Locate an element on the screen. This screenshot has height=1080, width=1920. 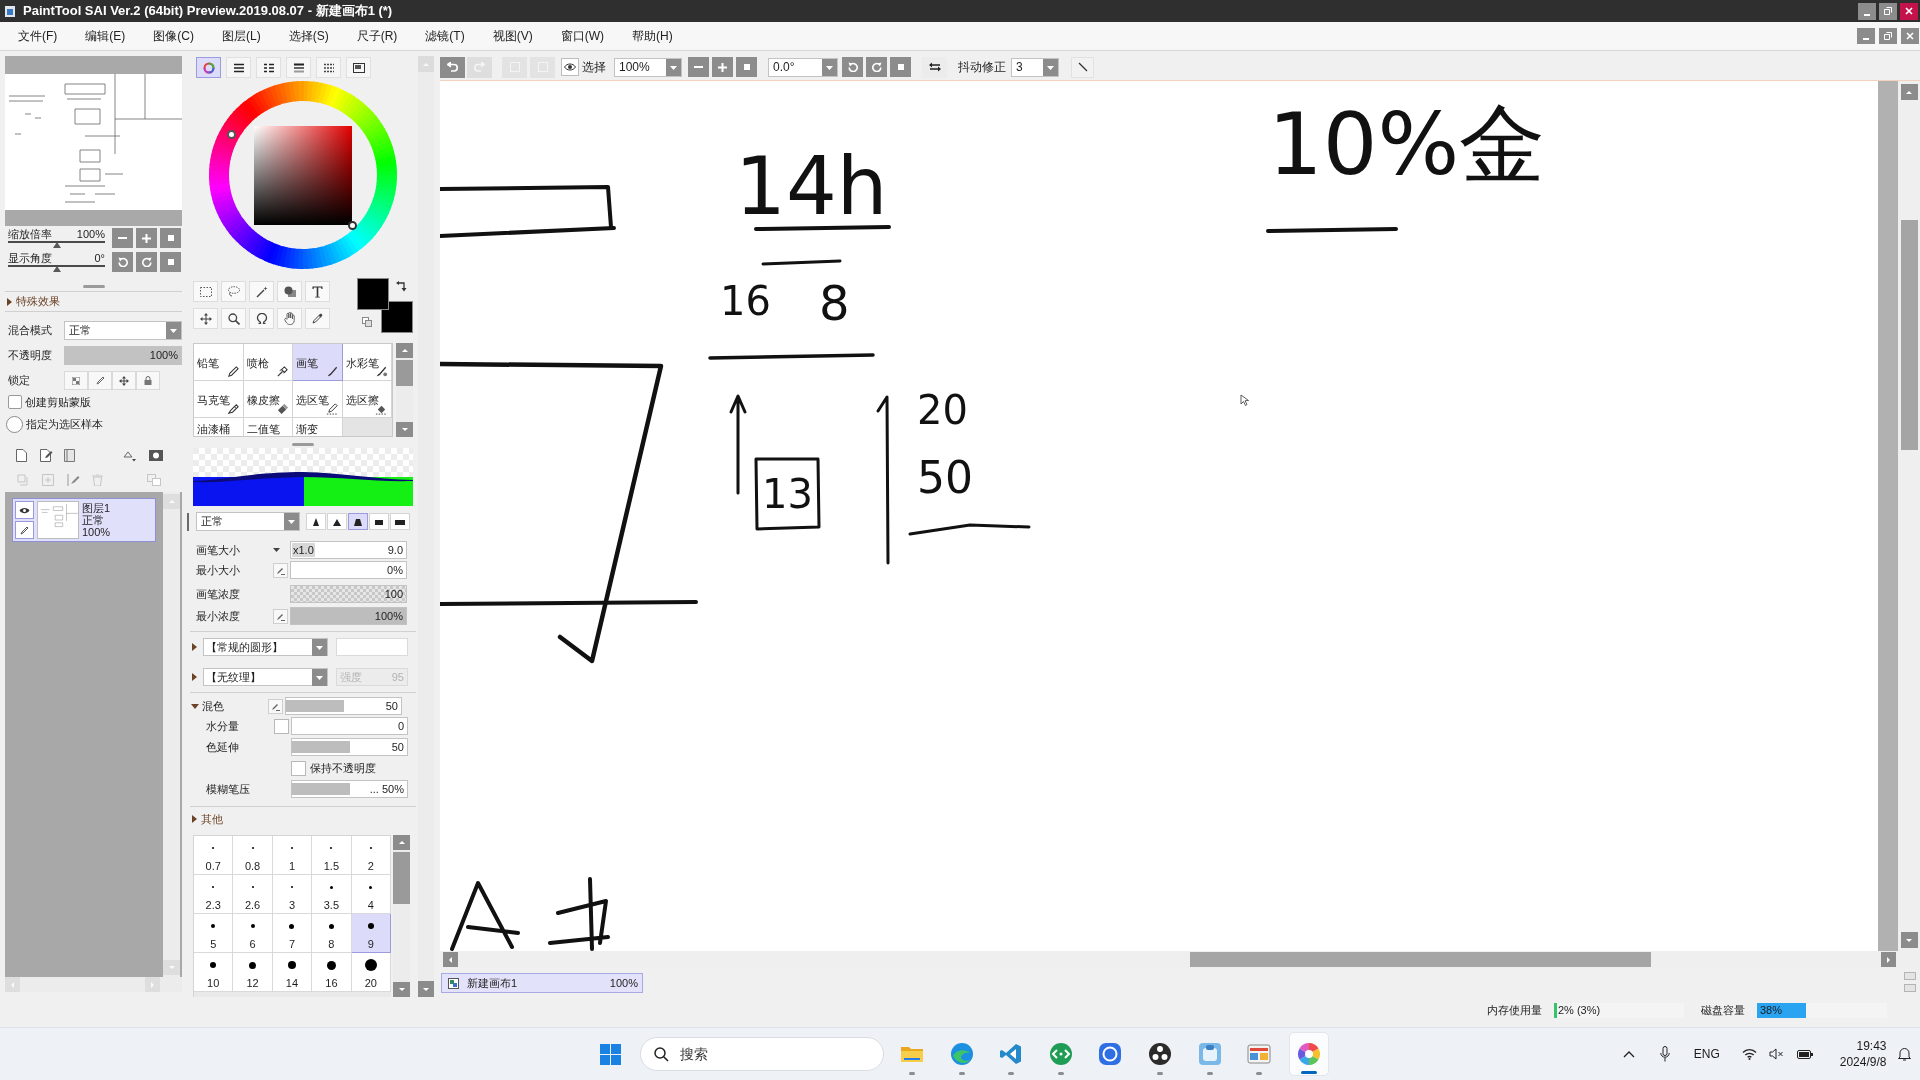
rotation-reset-button is located at coordinates (170, 262).